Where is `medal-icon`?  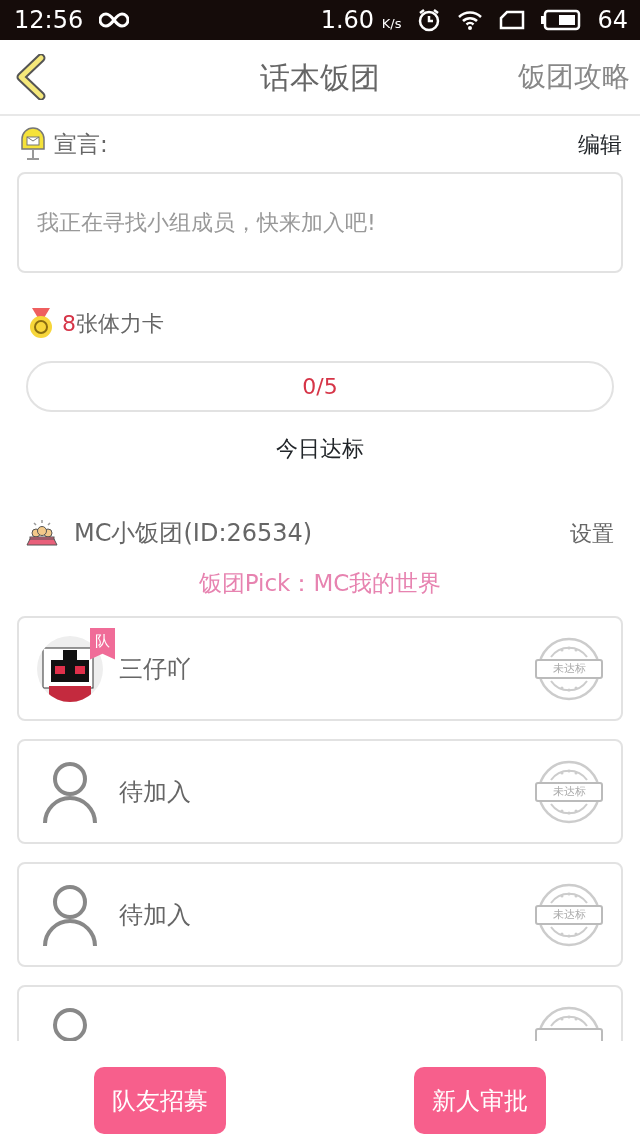 medal-icon is located at coordinates (41, 323).